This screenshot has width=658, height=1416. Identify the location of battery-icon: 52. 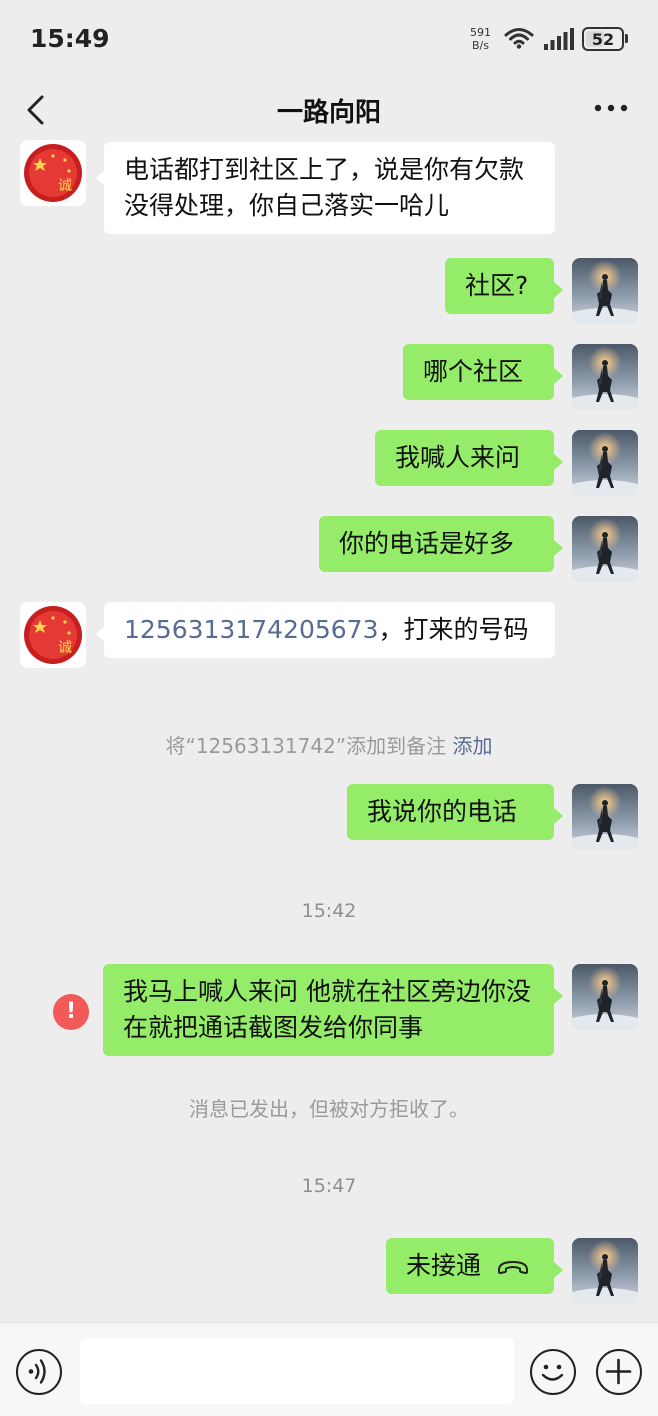
(603, 39).